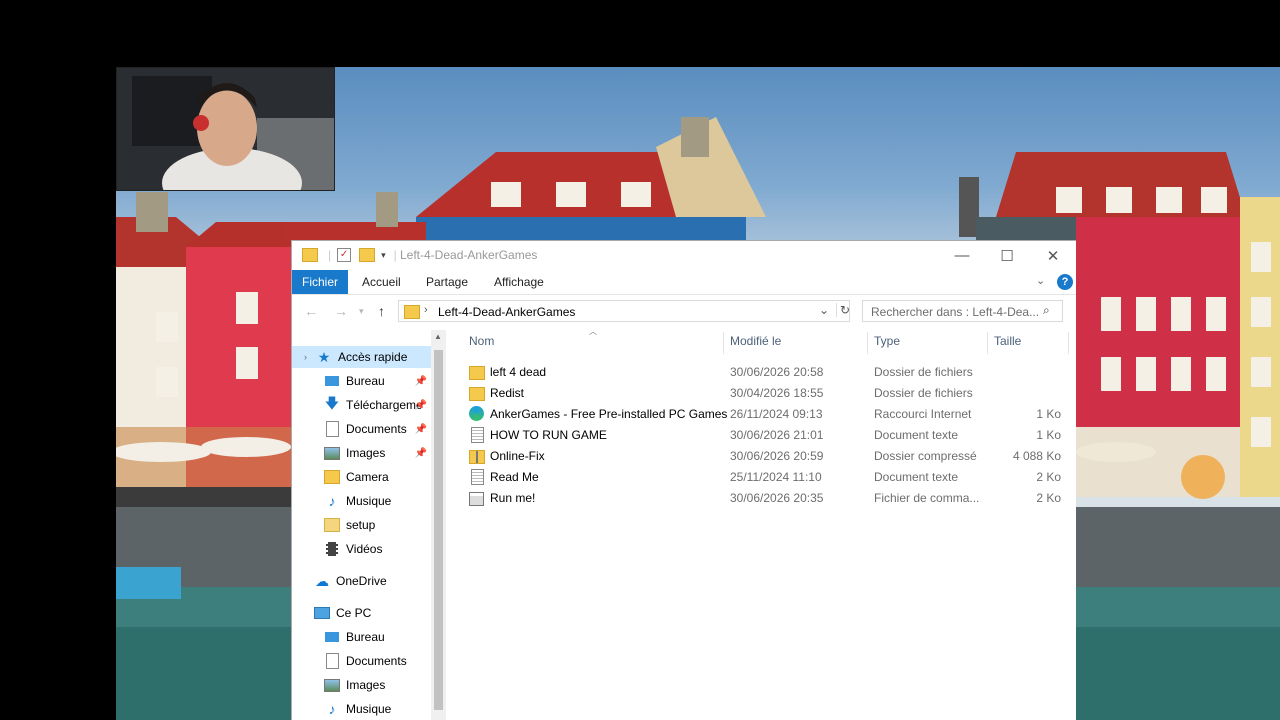 Image resolution: width=1280 pixels, height=720 pixels. What do you see at coordinates (361, 685) in the screenshot?
I see `sidebar-item-pc-images: Images` at bounding box center [361, 685].